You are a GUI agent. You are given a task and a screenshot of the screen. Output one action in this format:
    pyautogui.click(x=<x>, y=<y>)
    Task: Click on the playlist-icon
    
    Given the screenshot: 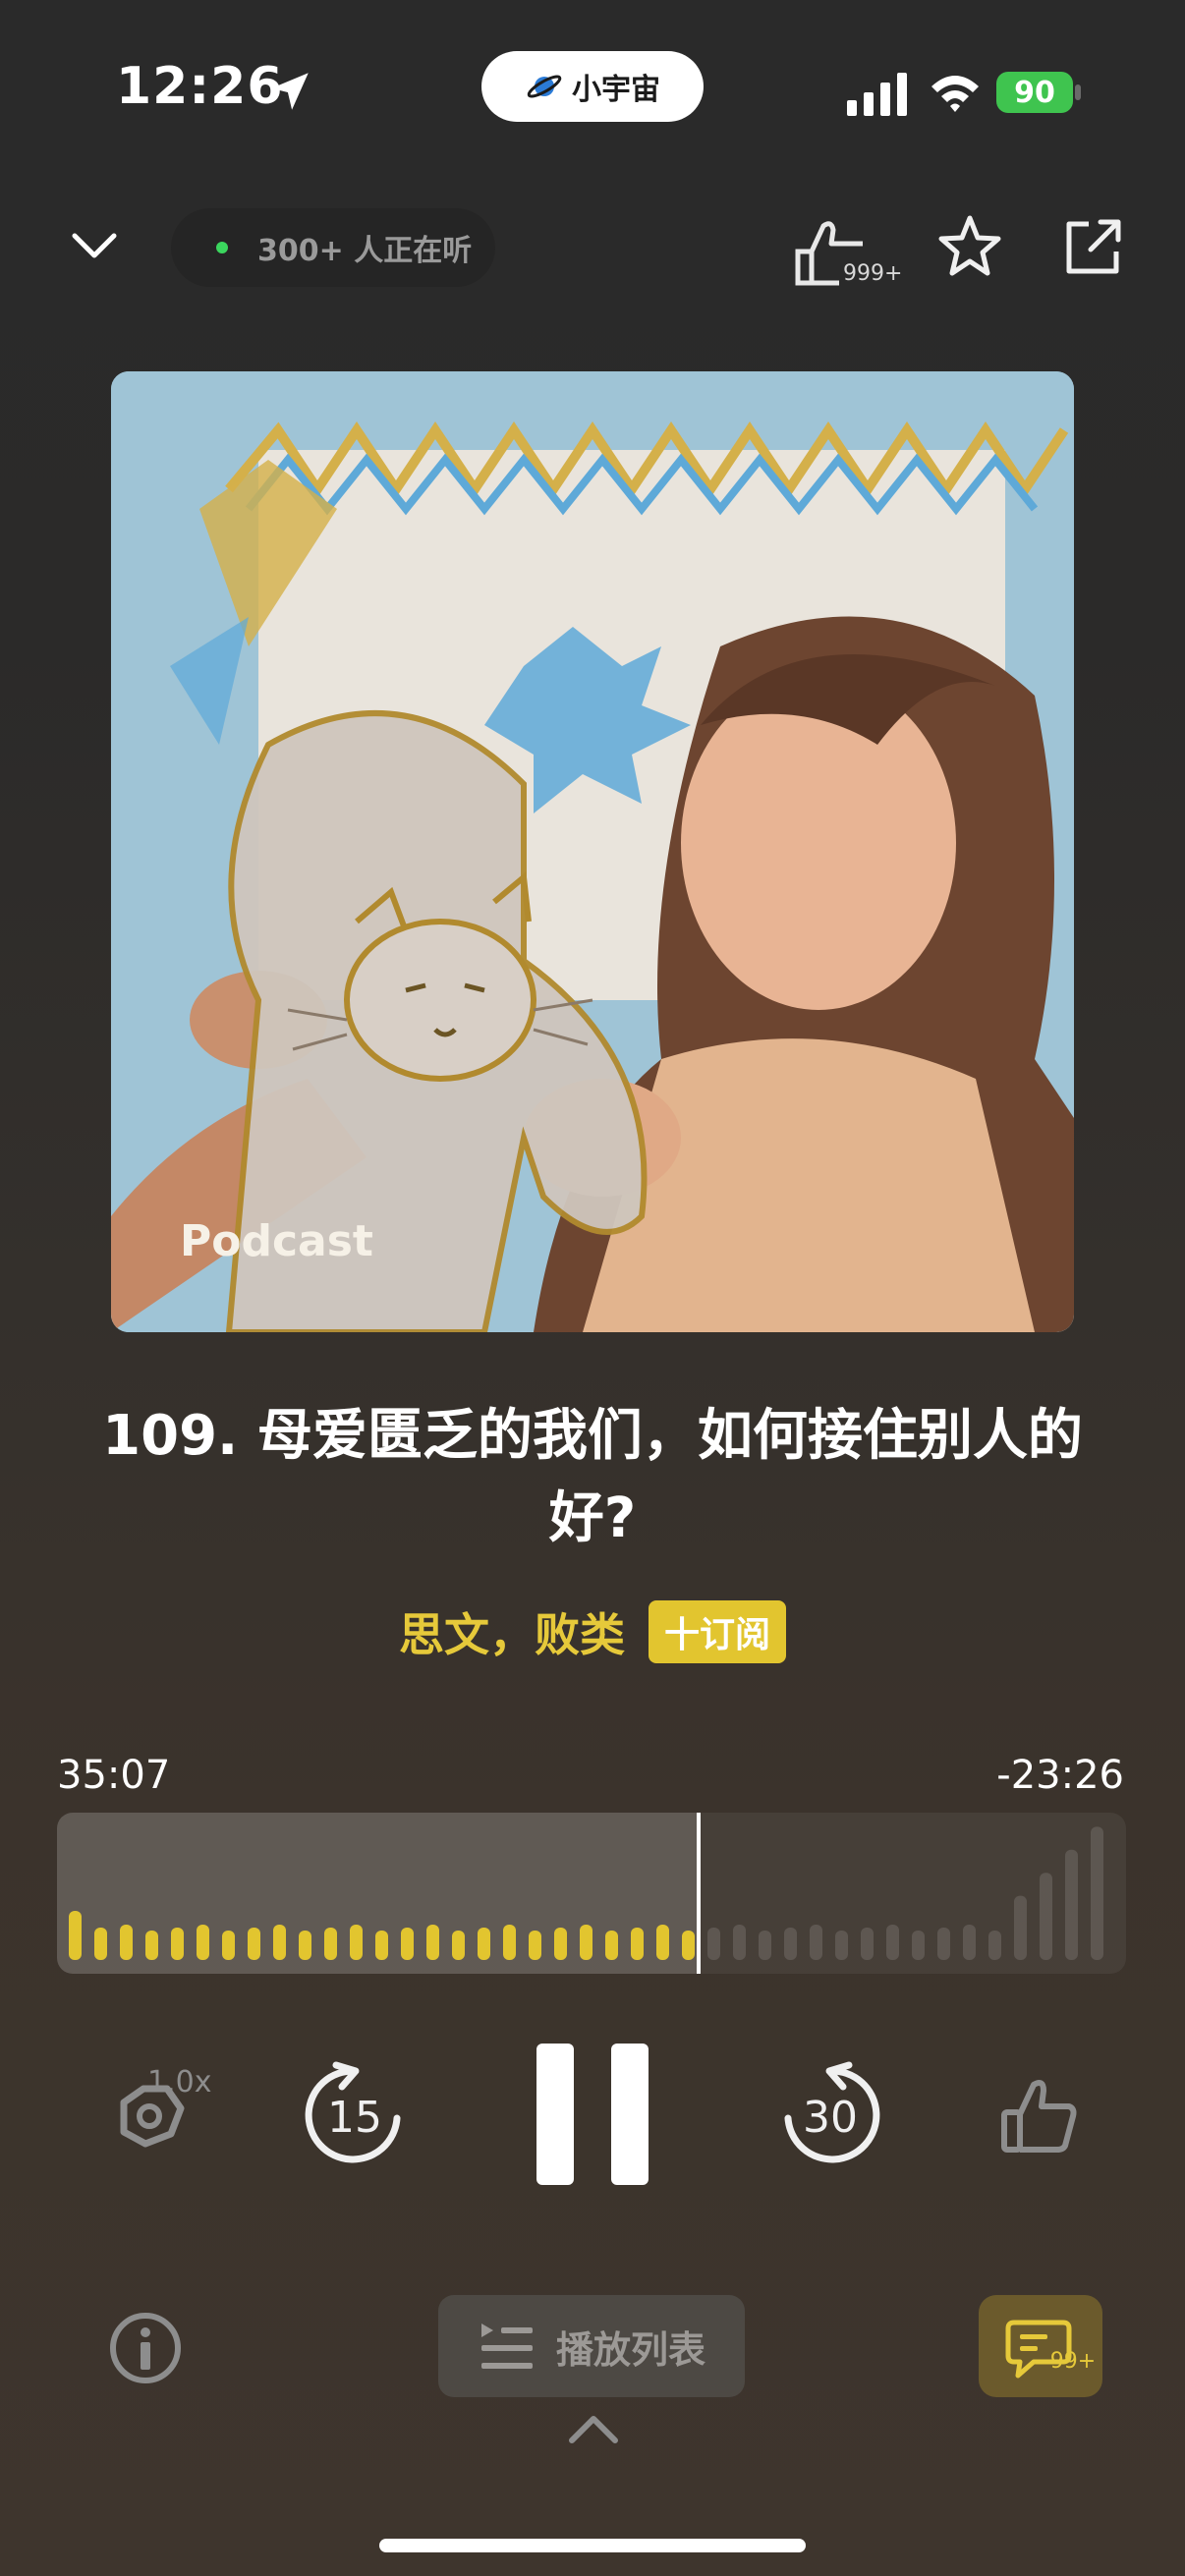 What is the action you would take?
    pyautogui.click(x=507, y=2346)
    